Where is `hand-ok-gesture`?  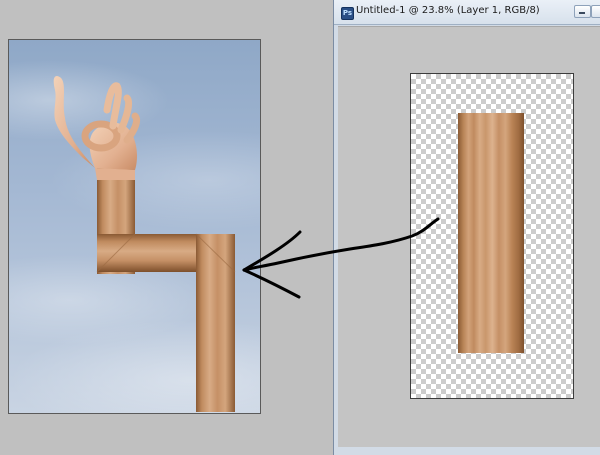
hand-ok-gesture is located at coordinates (97, 128).